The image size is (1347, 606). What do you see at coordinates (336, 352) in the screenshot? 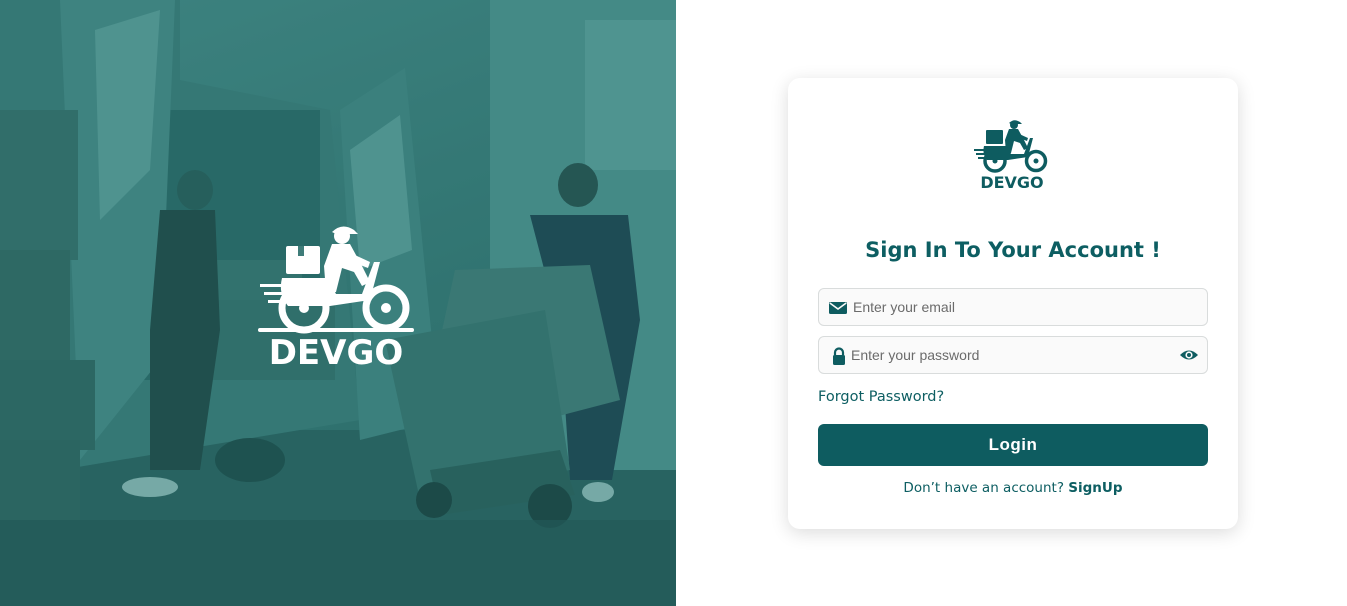
I see `hero-logo-text: DEVGO` at bounding box center [336, 352].